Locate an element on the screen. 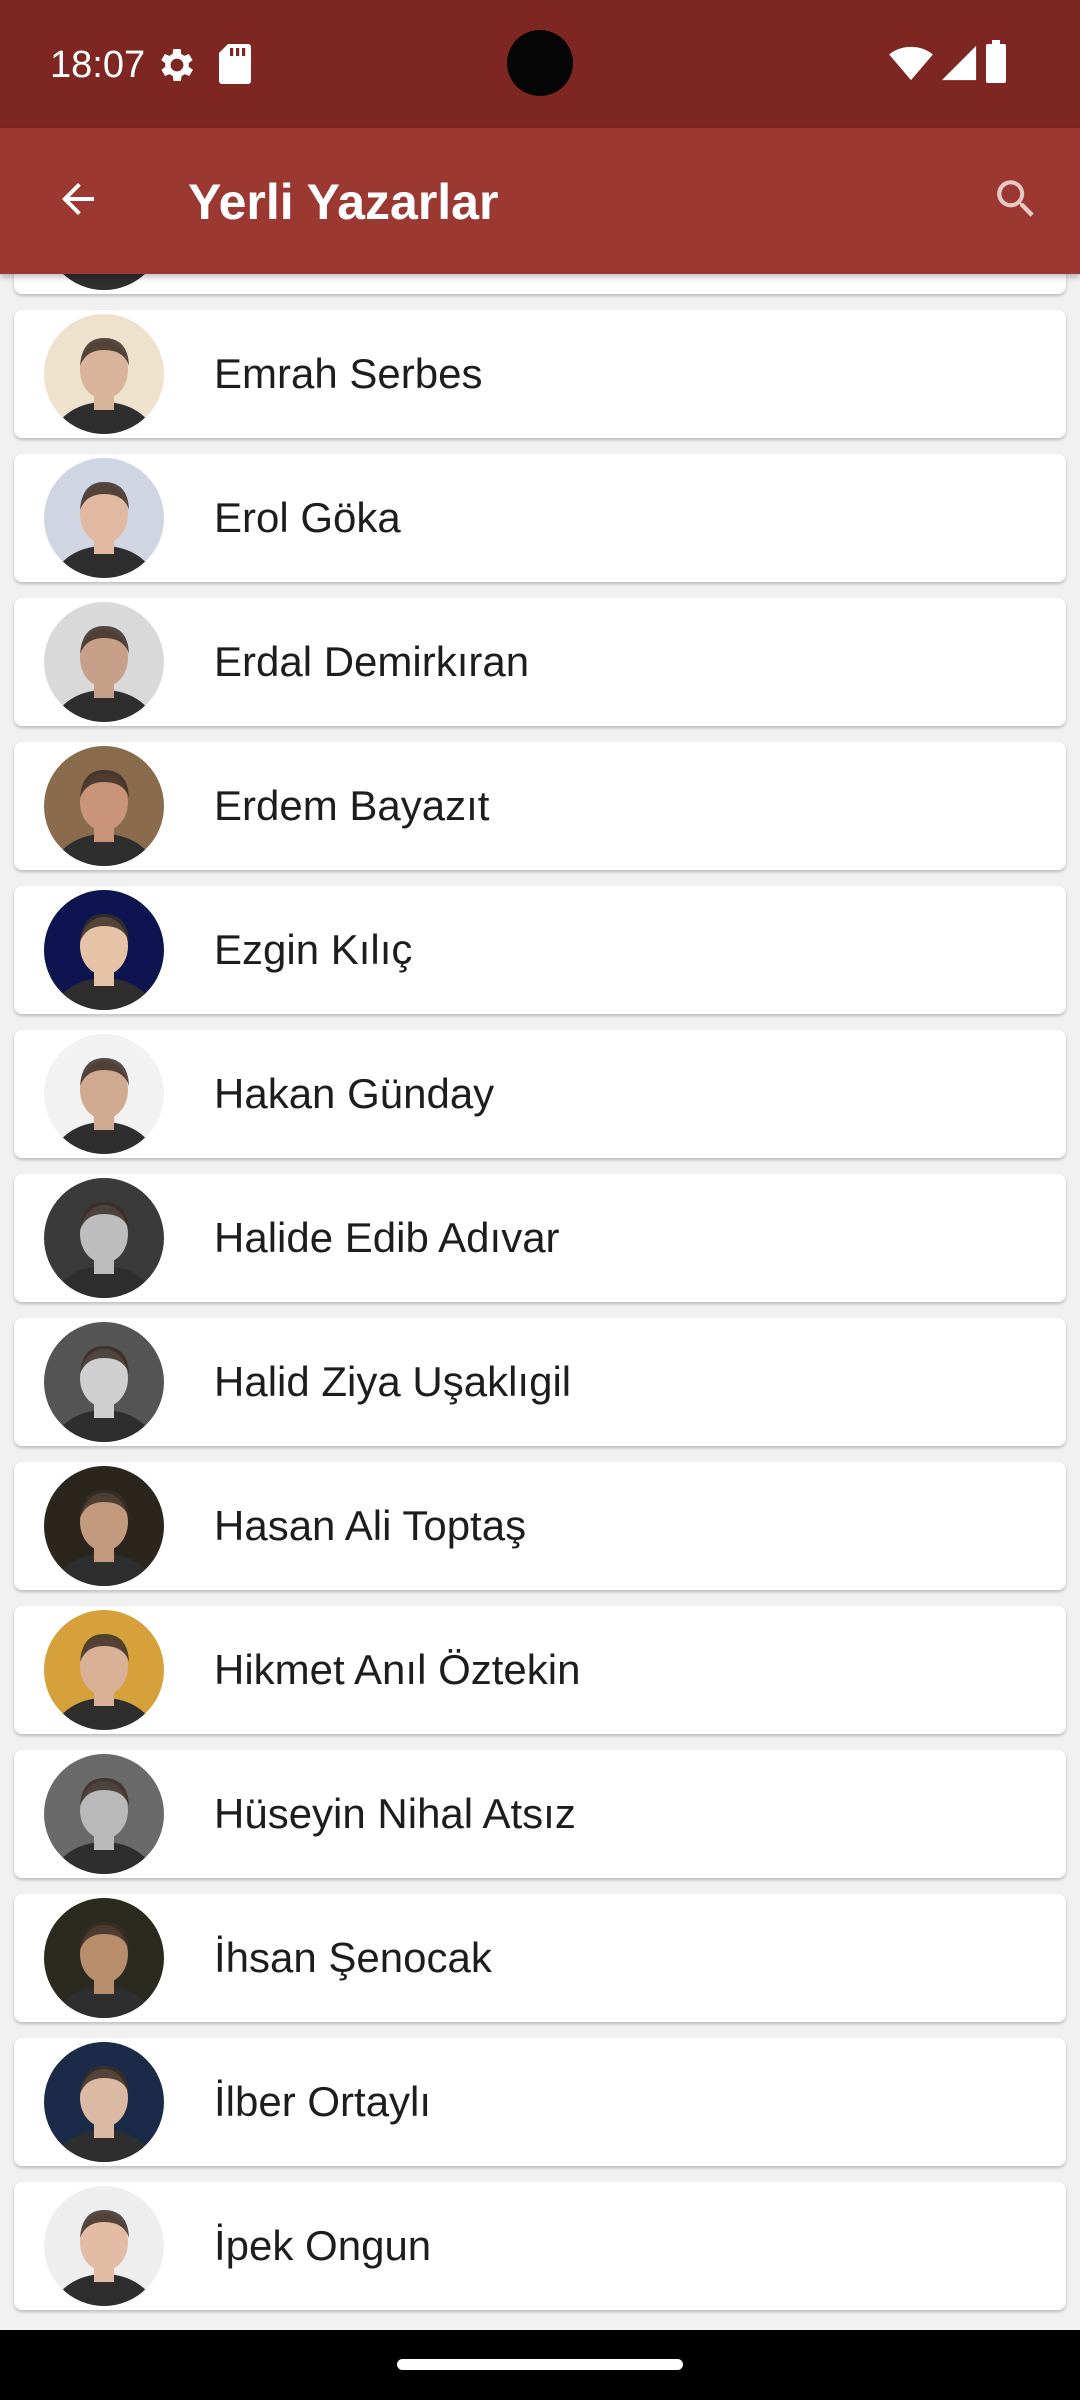  search-icon is located at coordinates (1016, 201).